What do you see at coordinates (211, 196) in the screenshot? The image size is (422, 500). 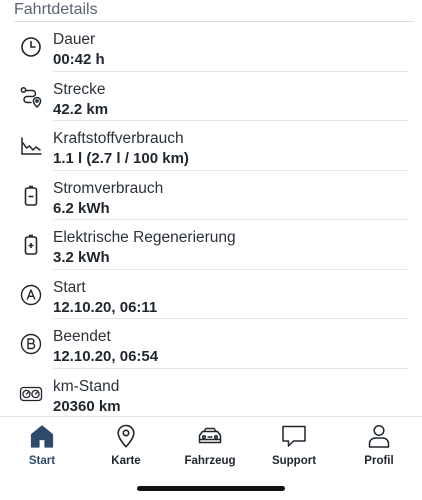 I see `detail-row-power-consumption: Stromverbrauch 6.2 kWh` at bounding box center [211, 196].